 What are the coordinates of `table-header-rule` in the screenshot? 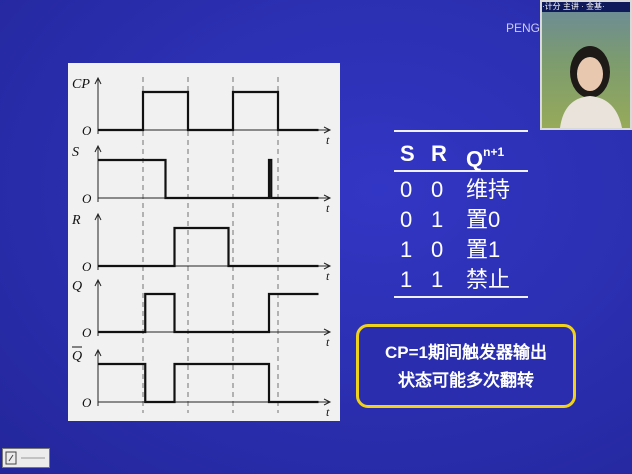 It's located at (461, 171).